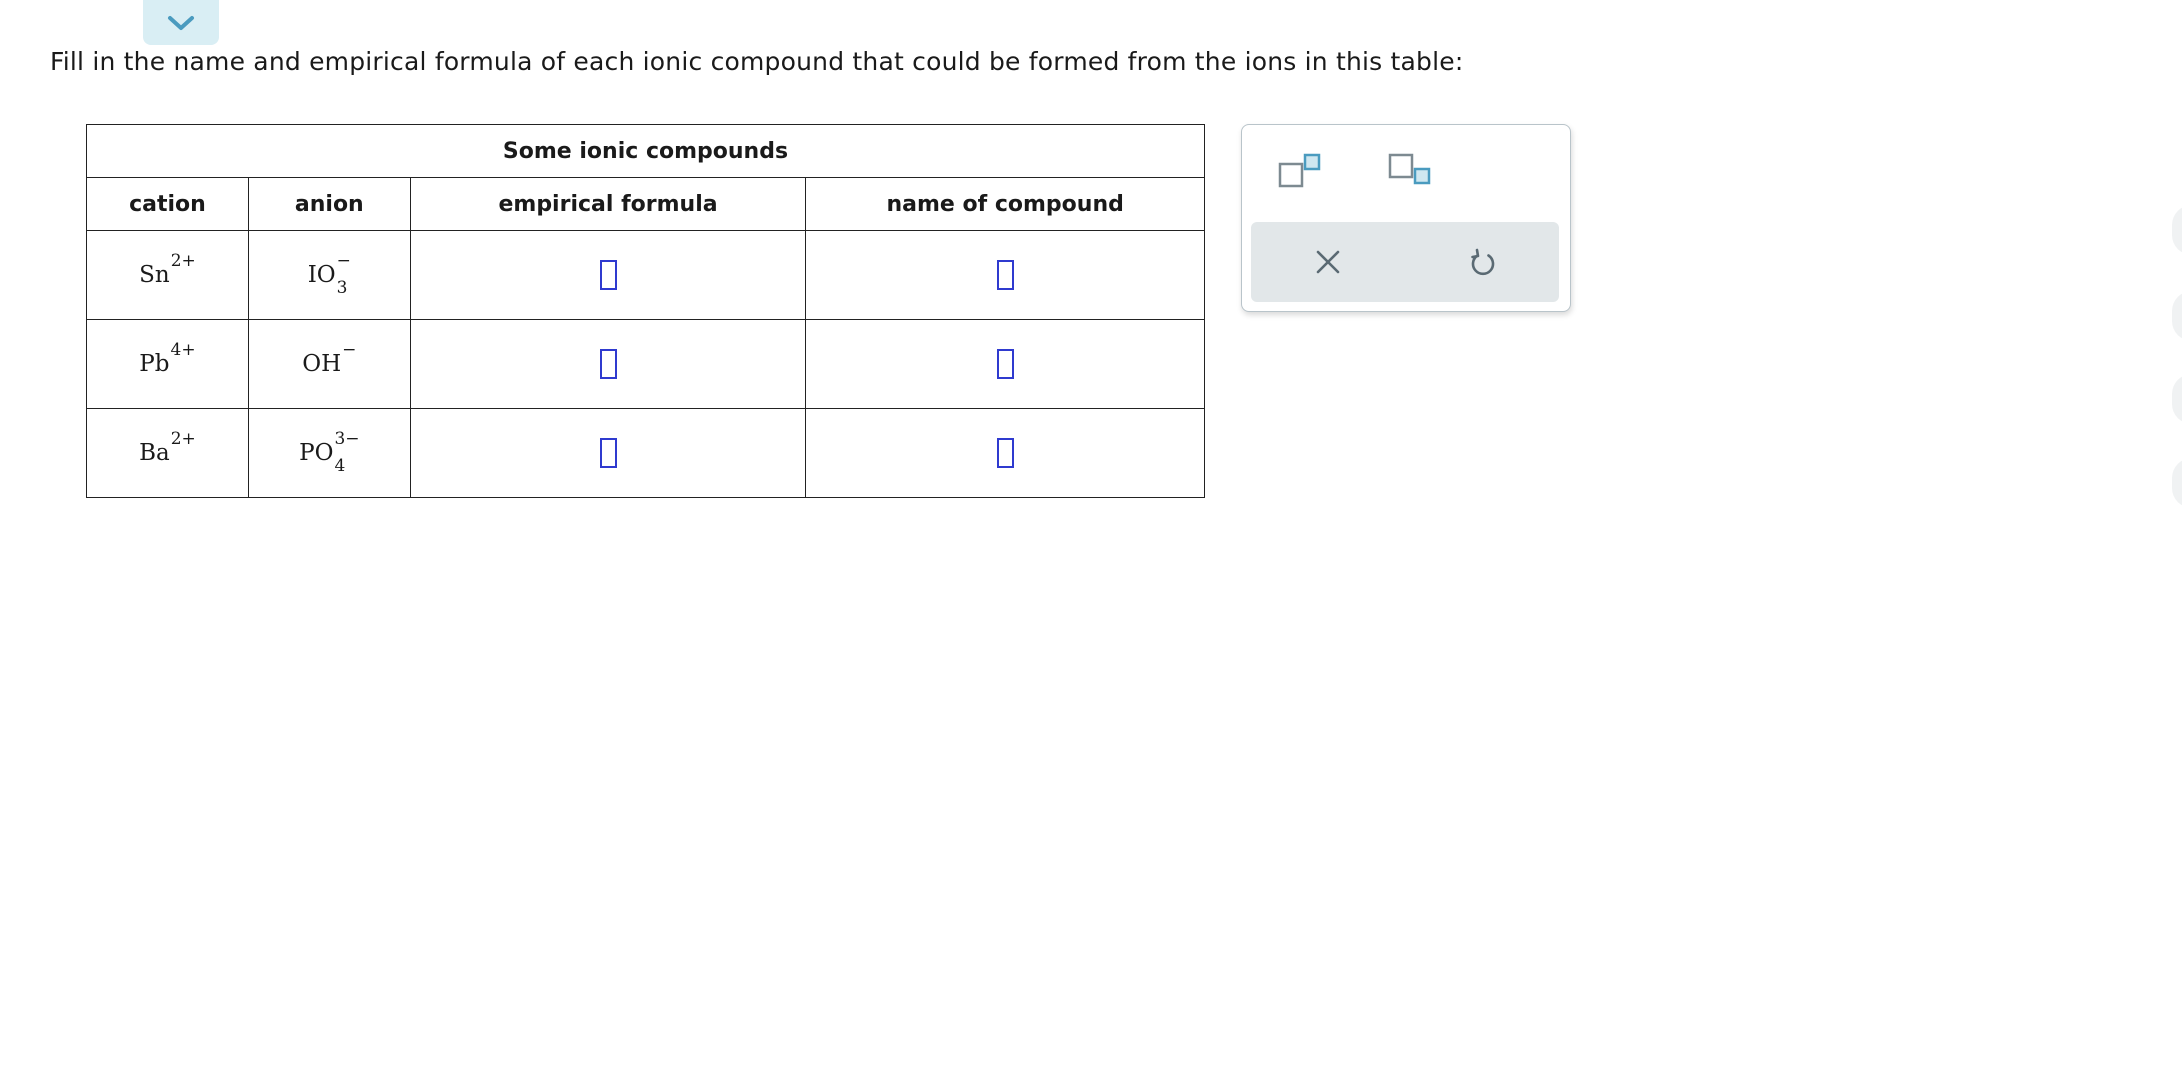 The height and width of the screenshot is (1082, 2182). I want to click on cation-formula: Sn 2+ 0, so click(167, 273).